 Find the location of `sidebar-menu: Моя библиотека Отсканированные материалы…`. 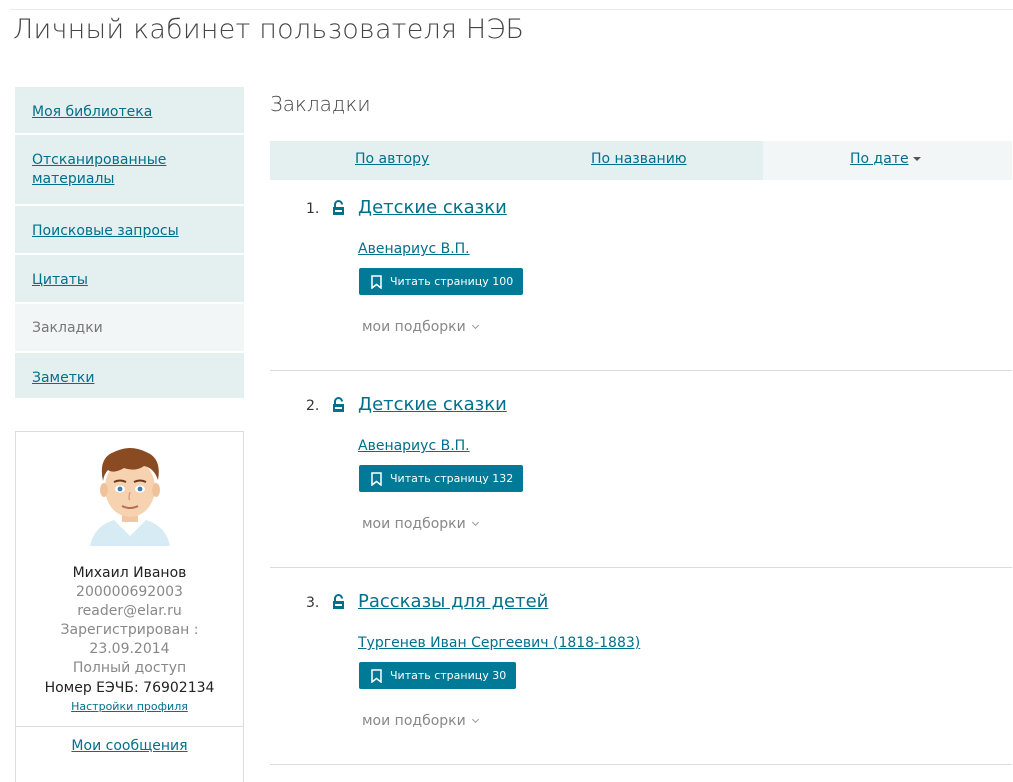

sidebar-menu: Моя библиотека Отсканированные материалы… is located at coordinates (129, 243).